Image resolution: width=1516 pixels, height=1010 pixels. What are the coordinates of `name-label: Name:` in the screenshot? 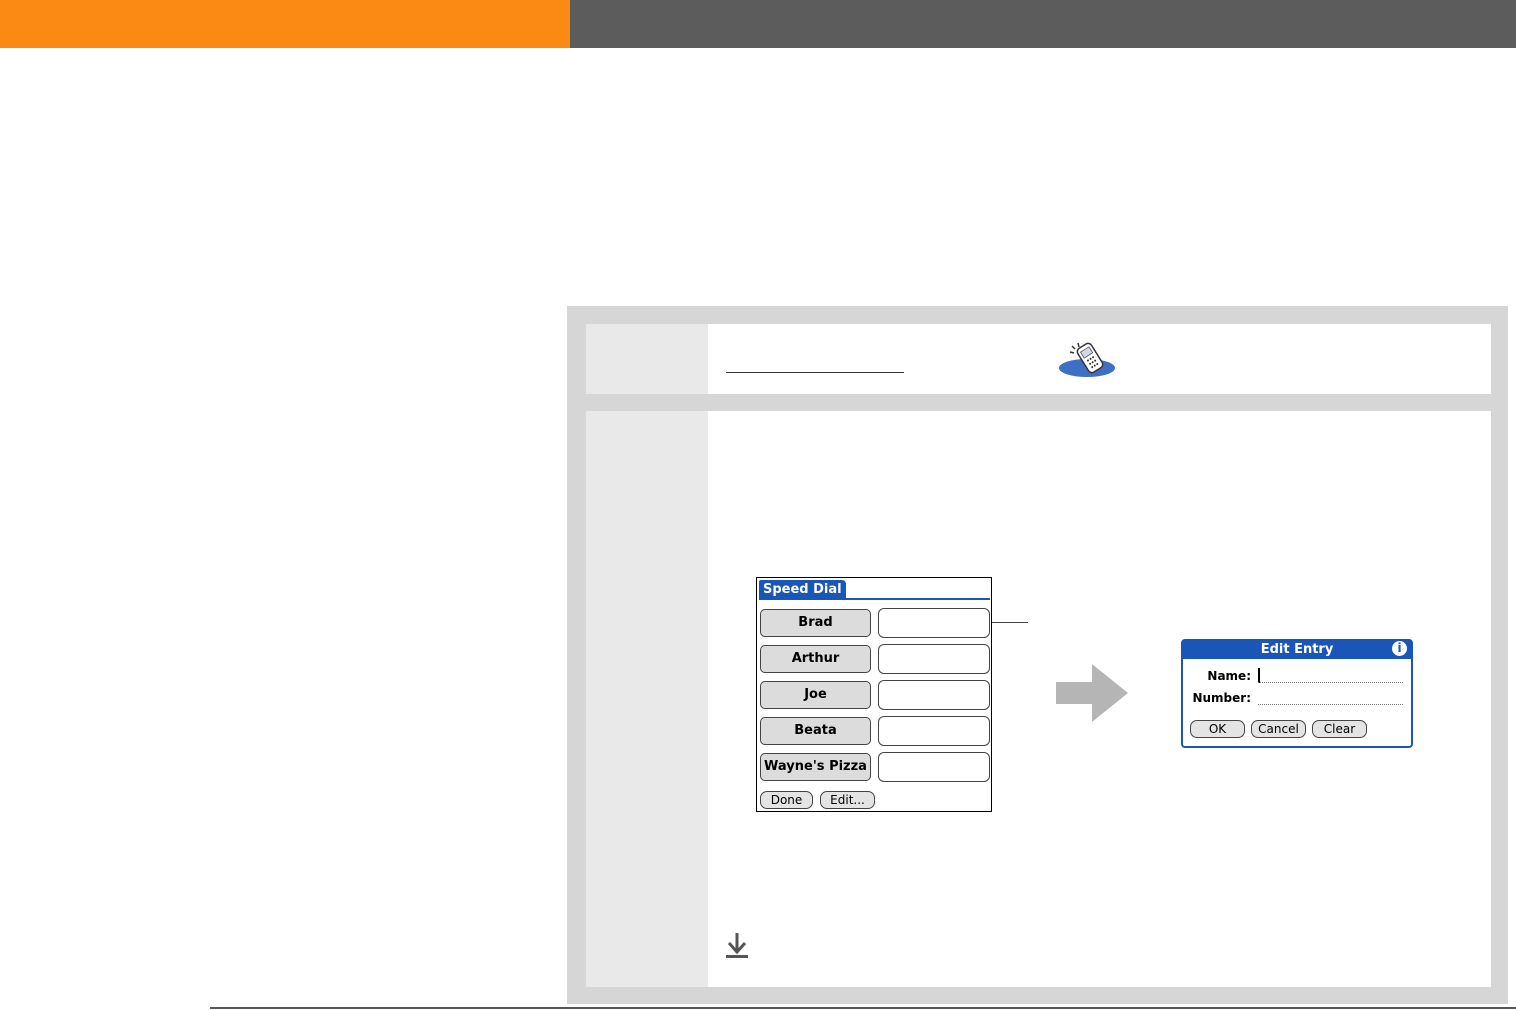 It's located at (1229, 676).